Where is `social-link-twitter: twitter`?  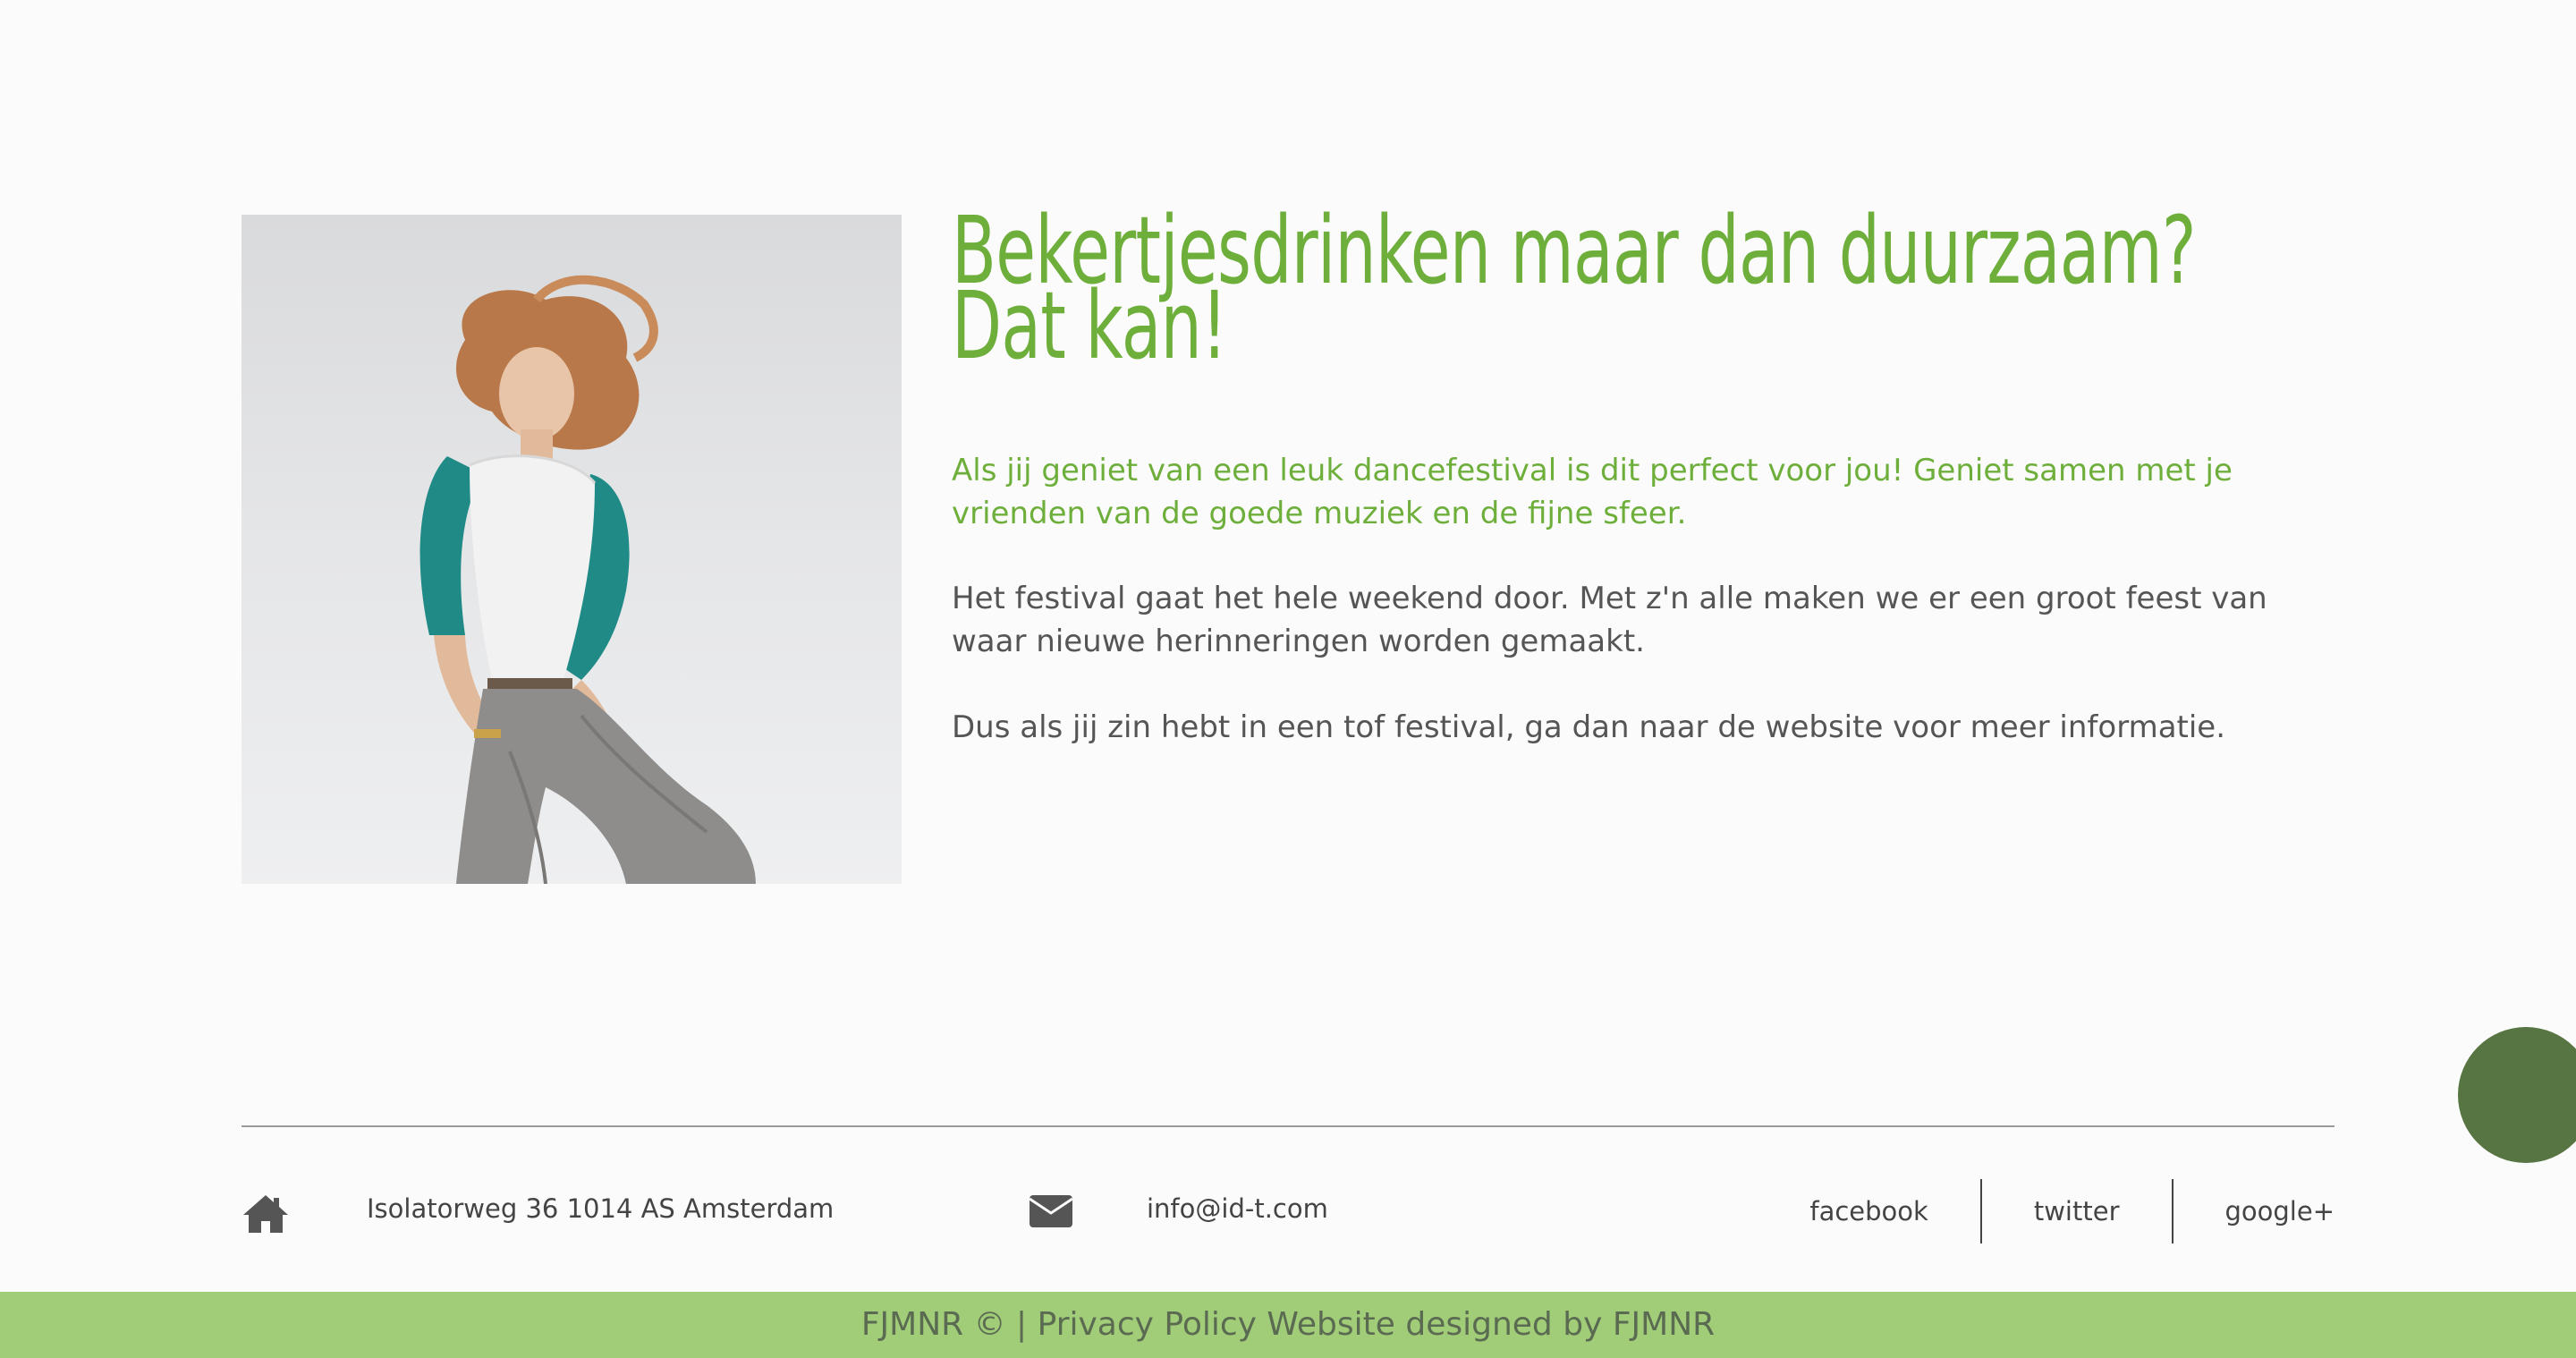 social-link-twitter: twitter is located at coordinates (2077, 1211).